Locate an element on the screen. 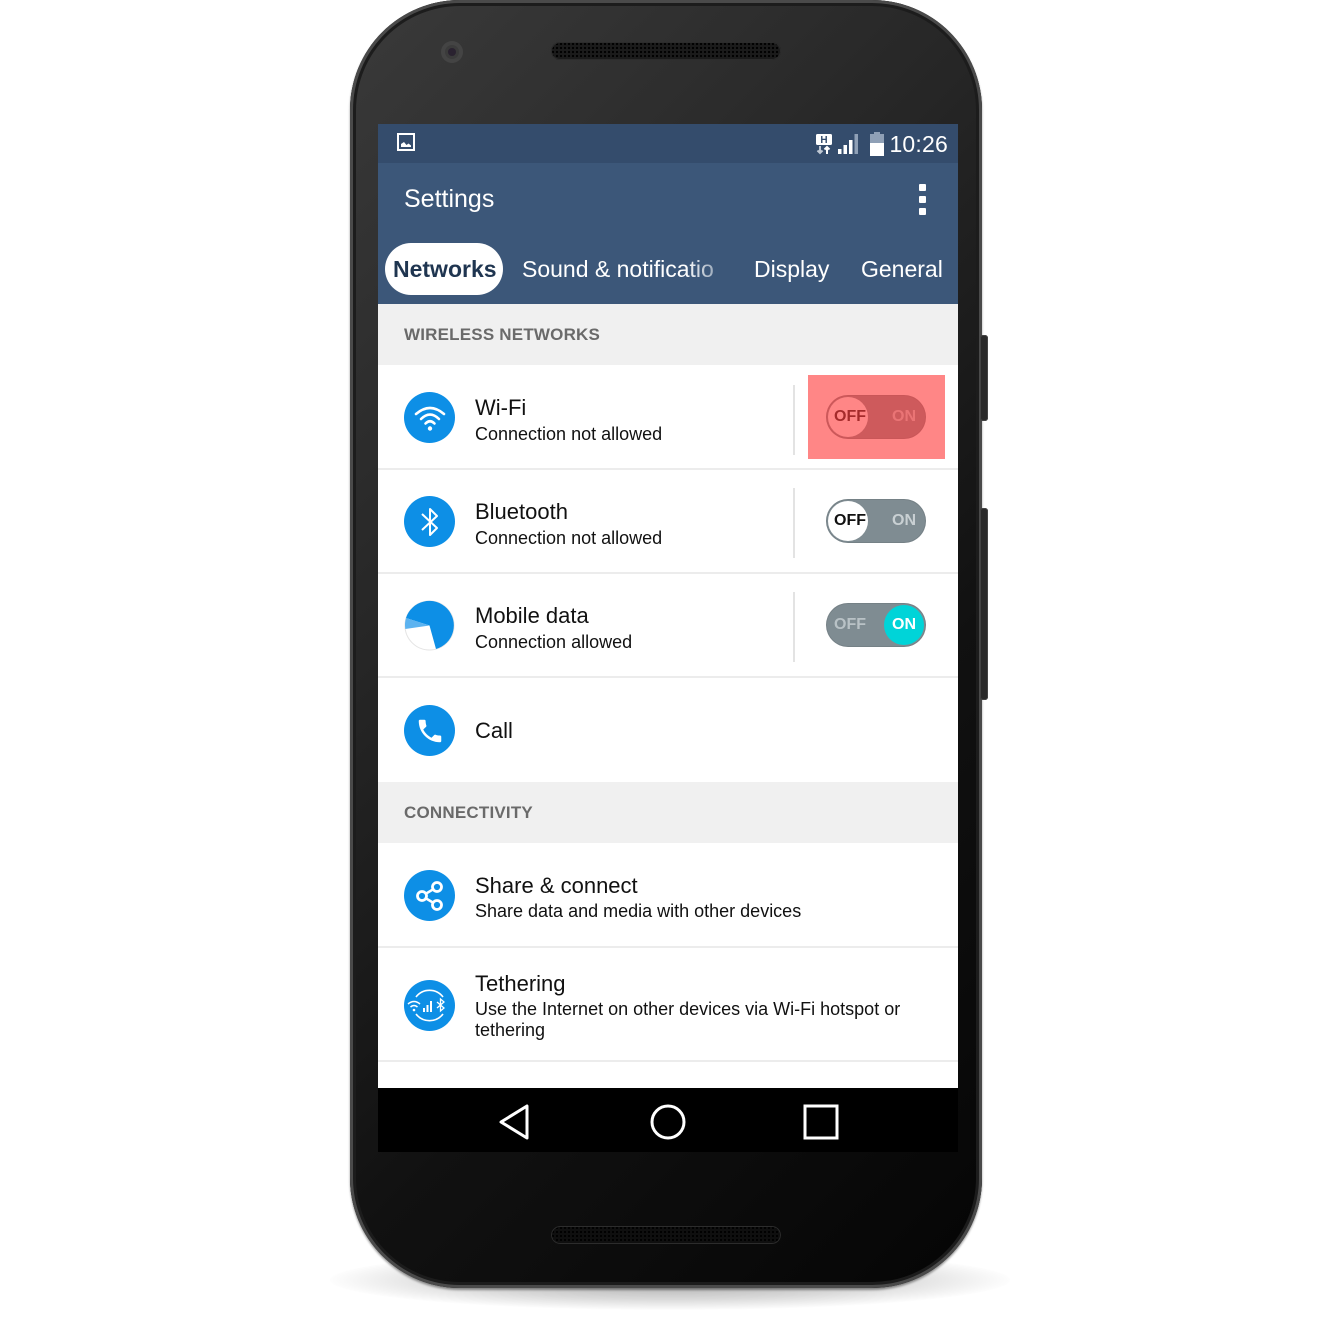 The height and width of the screenshot is (1337, 1337). home-button is located at coordinates (668, 1122).